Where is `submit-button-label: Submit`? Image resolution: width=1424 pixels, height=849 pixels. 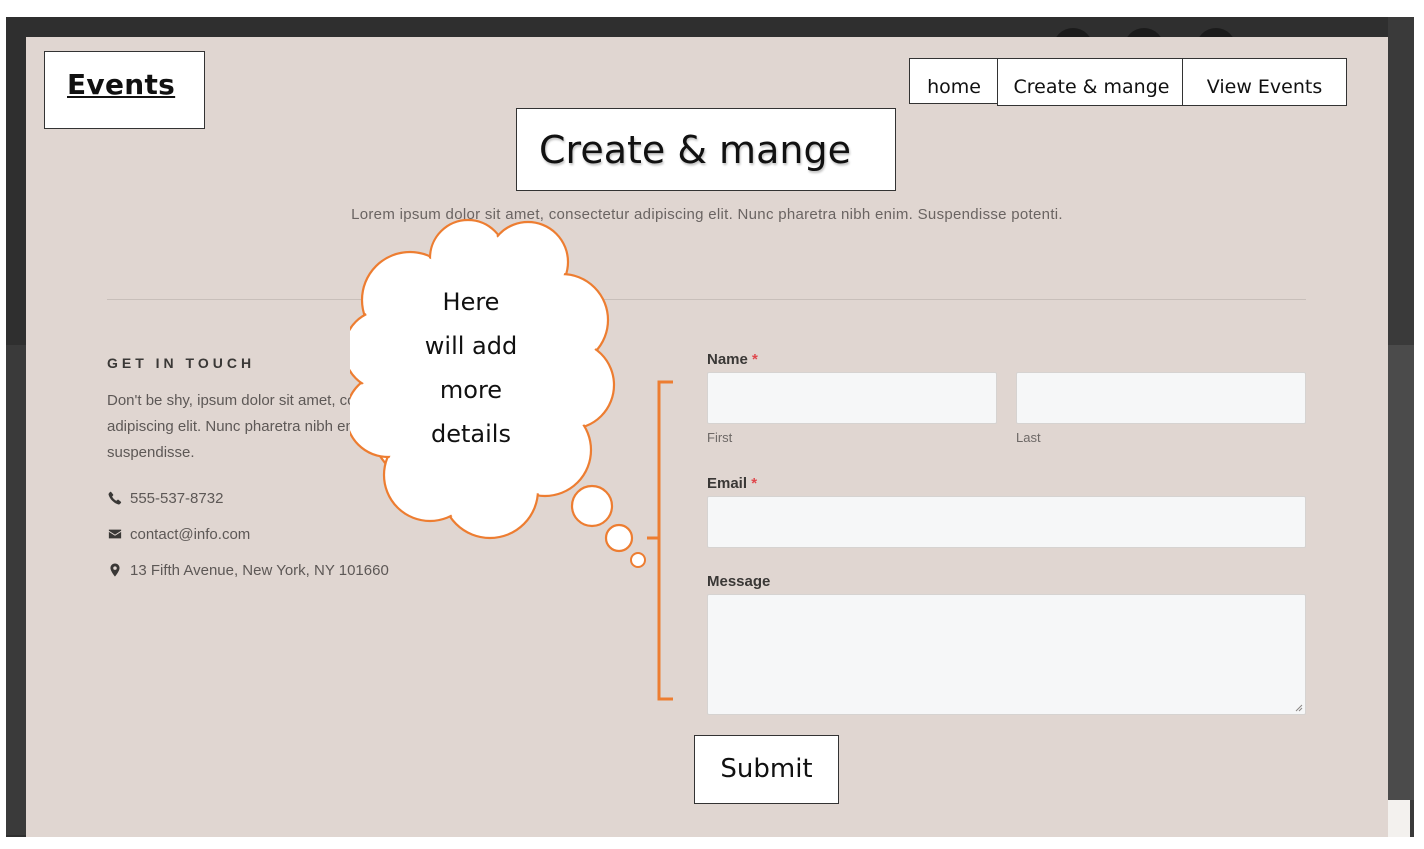 submit-button-label: Submit is located at coordinates (766, 769).